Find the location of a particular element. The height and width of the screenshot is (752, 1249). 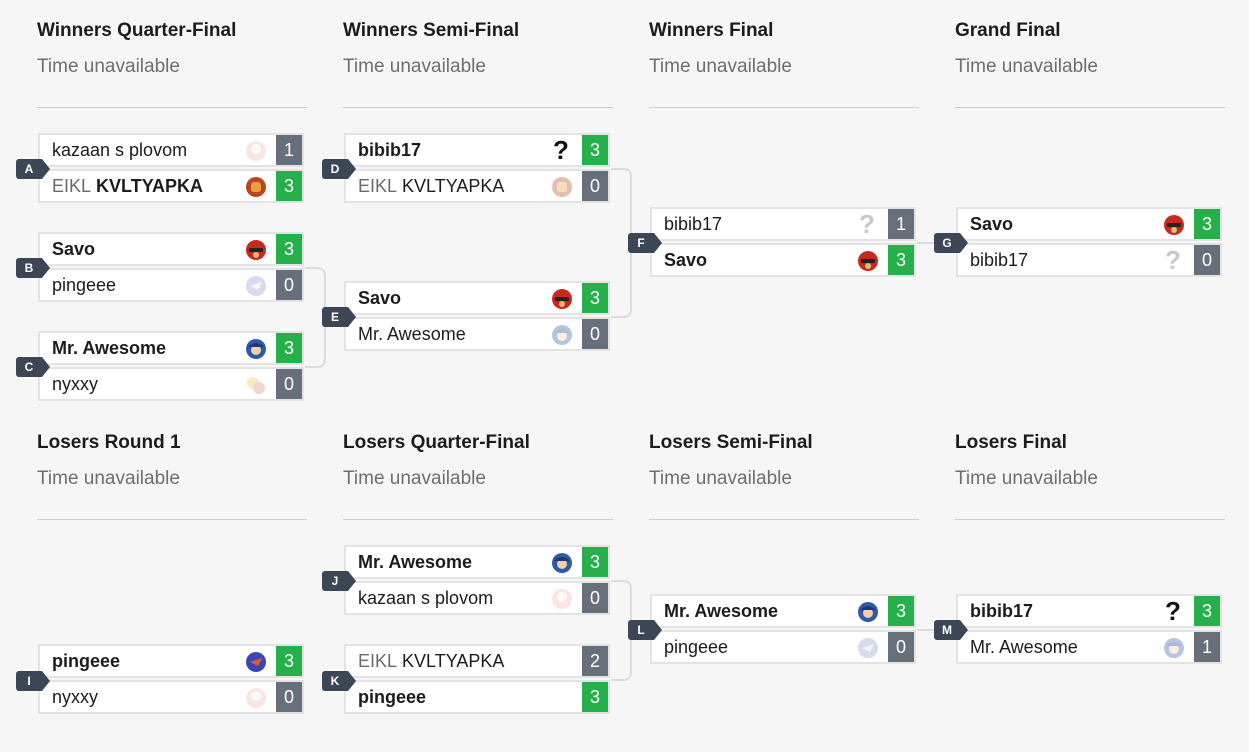

match-d: bibib17 ? 3 EIKL KVLTYAPKA 0 is located at coordinates (477, 169).